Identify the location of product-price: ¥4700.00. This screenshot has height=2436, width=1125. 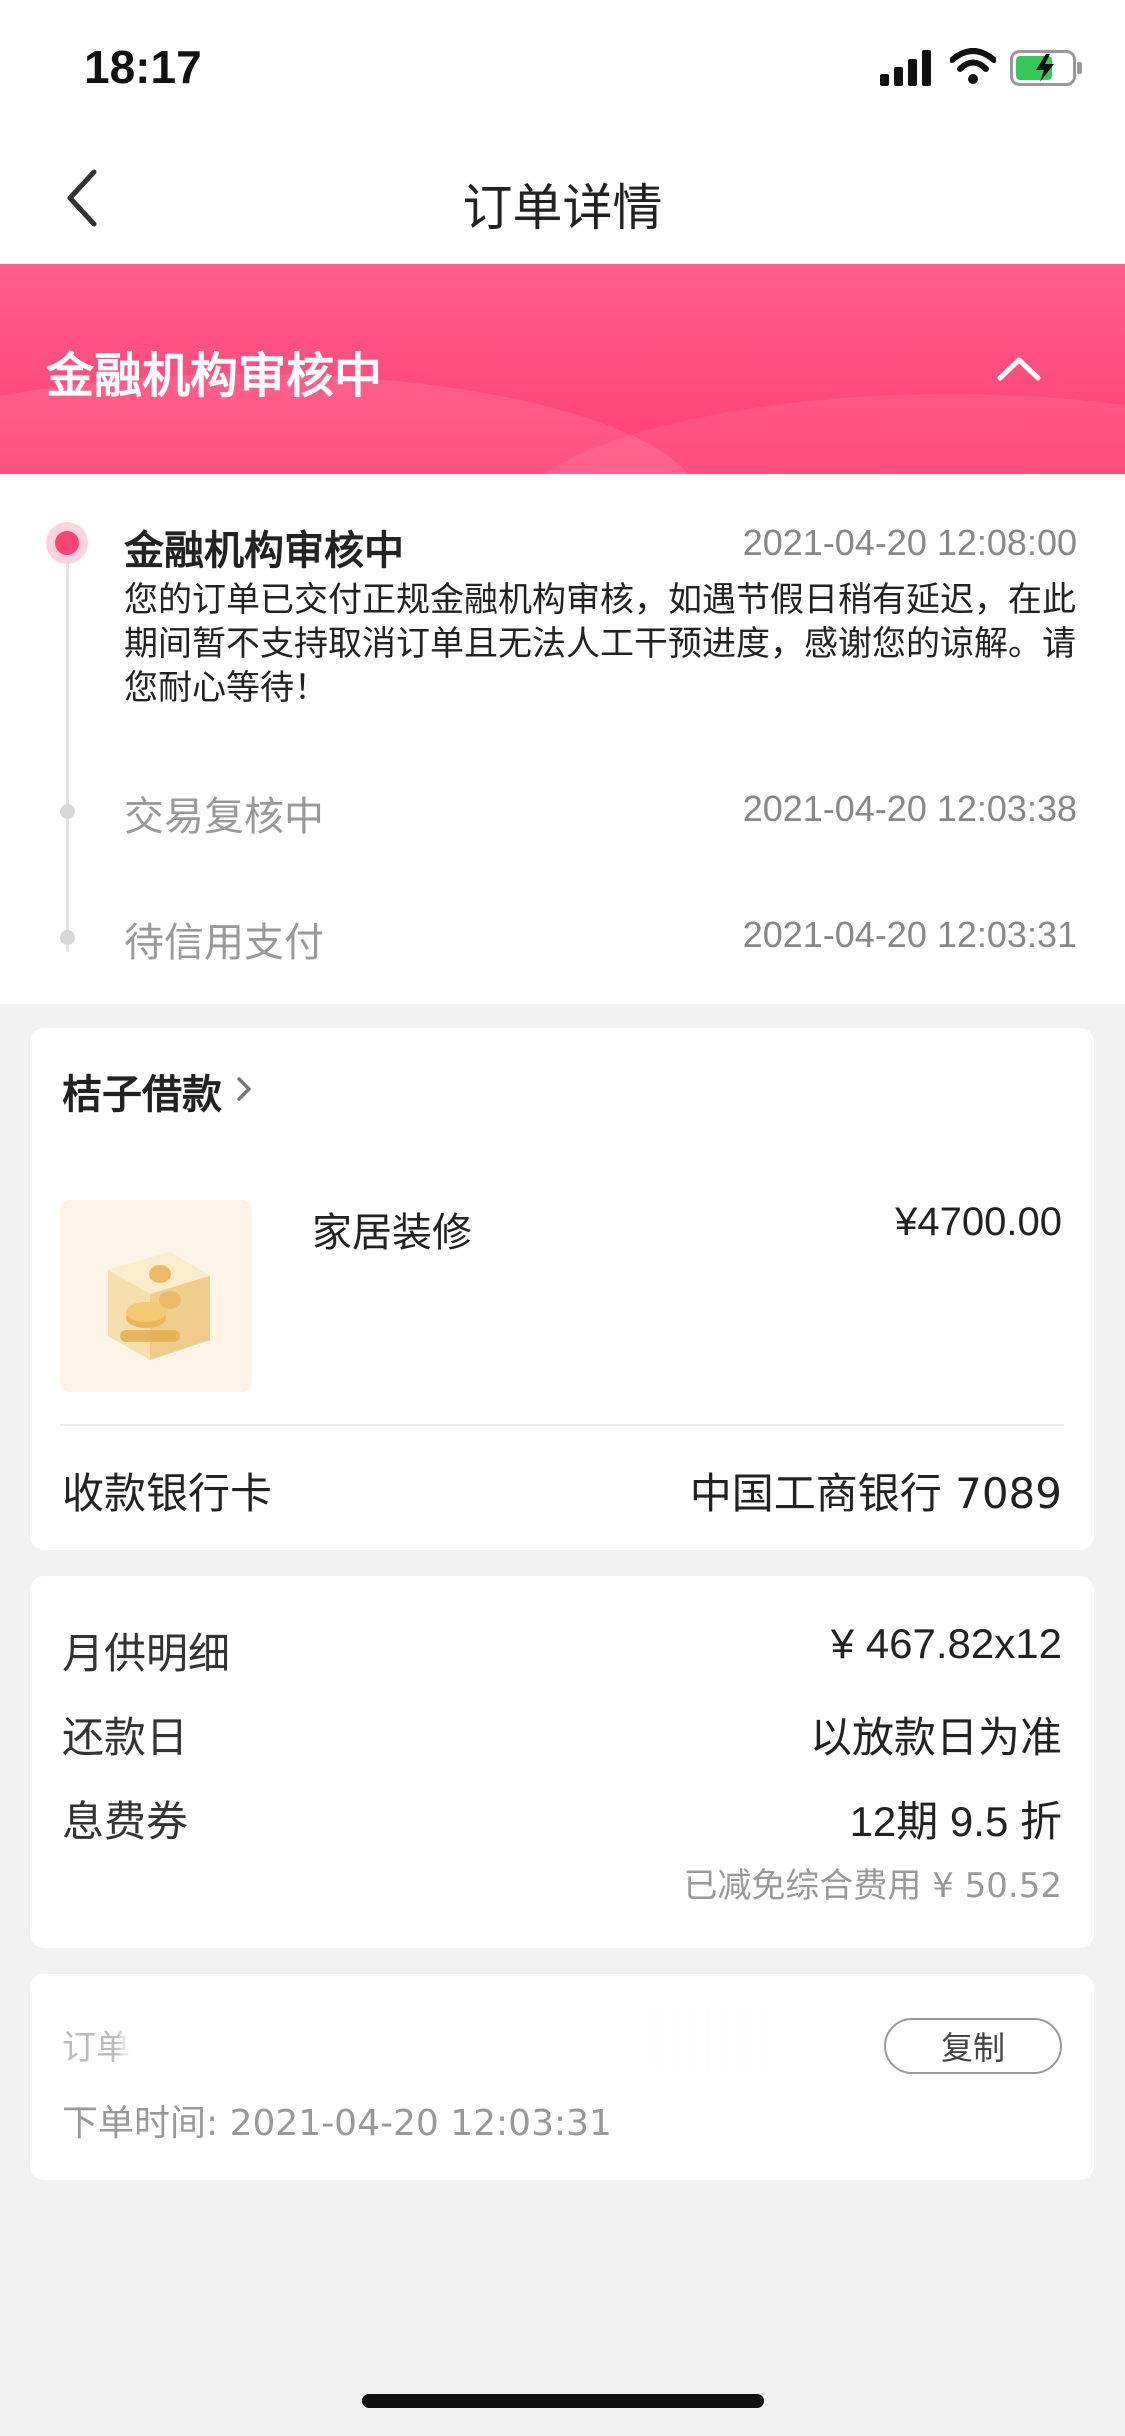
(978, 1222).